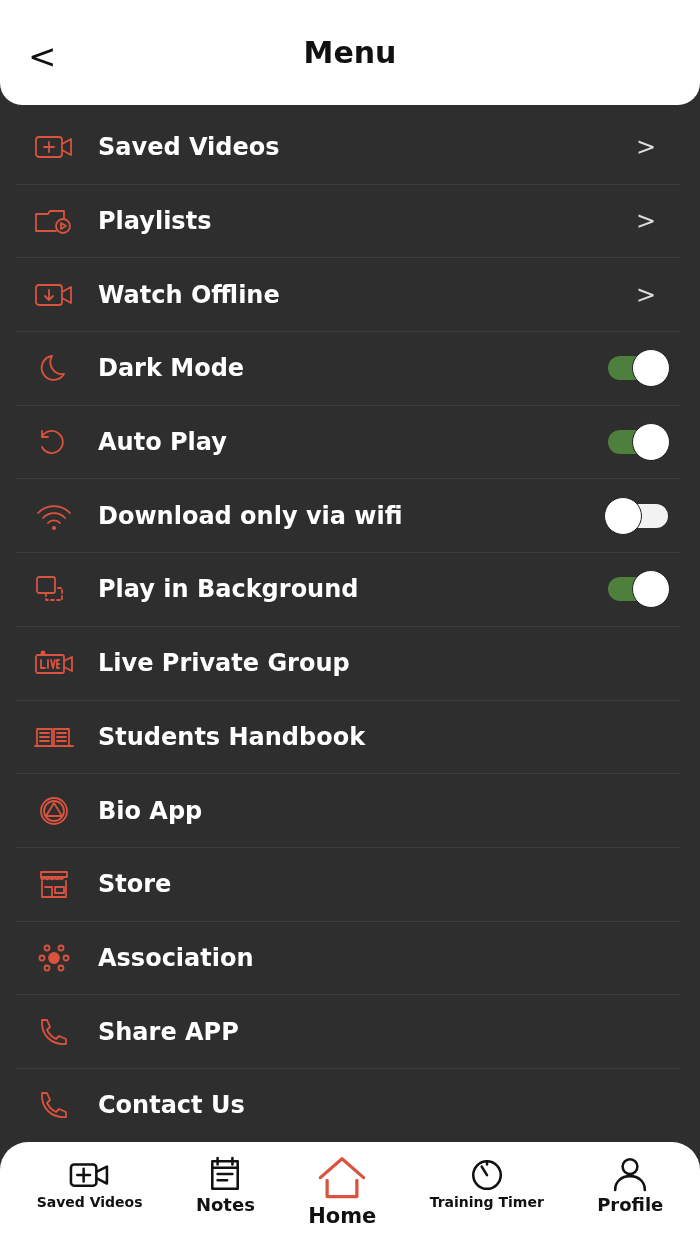 The height and width of the screenshot is (1244, 700). Describe the element at coordinates (348, 1105) in the screenshot. I see `menu-item: Contact Us` at that location.